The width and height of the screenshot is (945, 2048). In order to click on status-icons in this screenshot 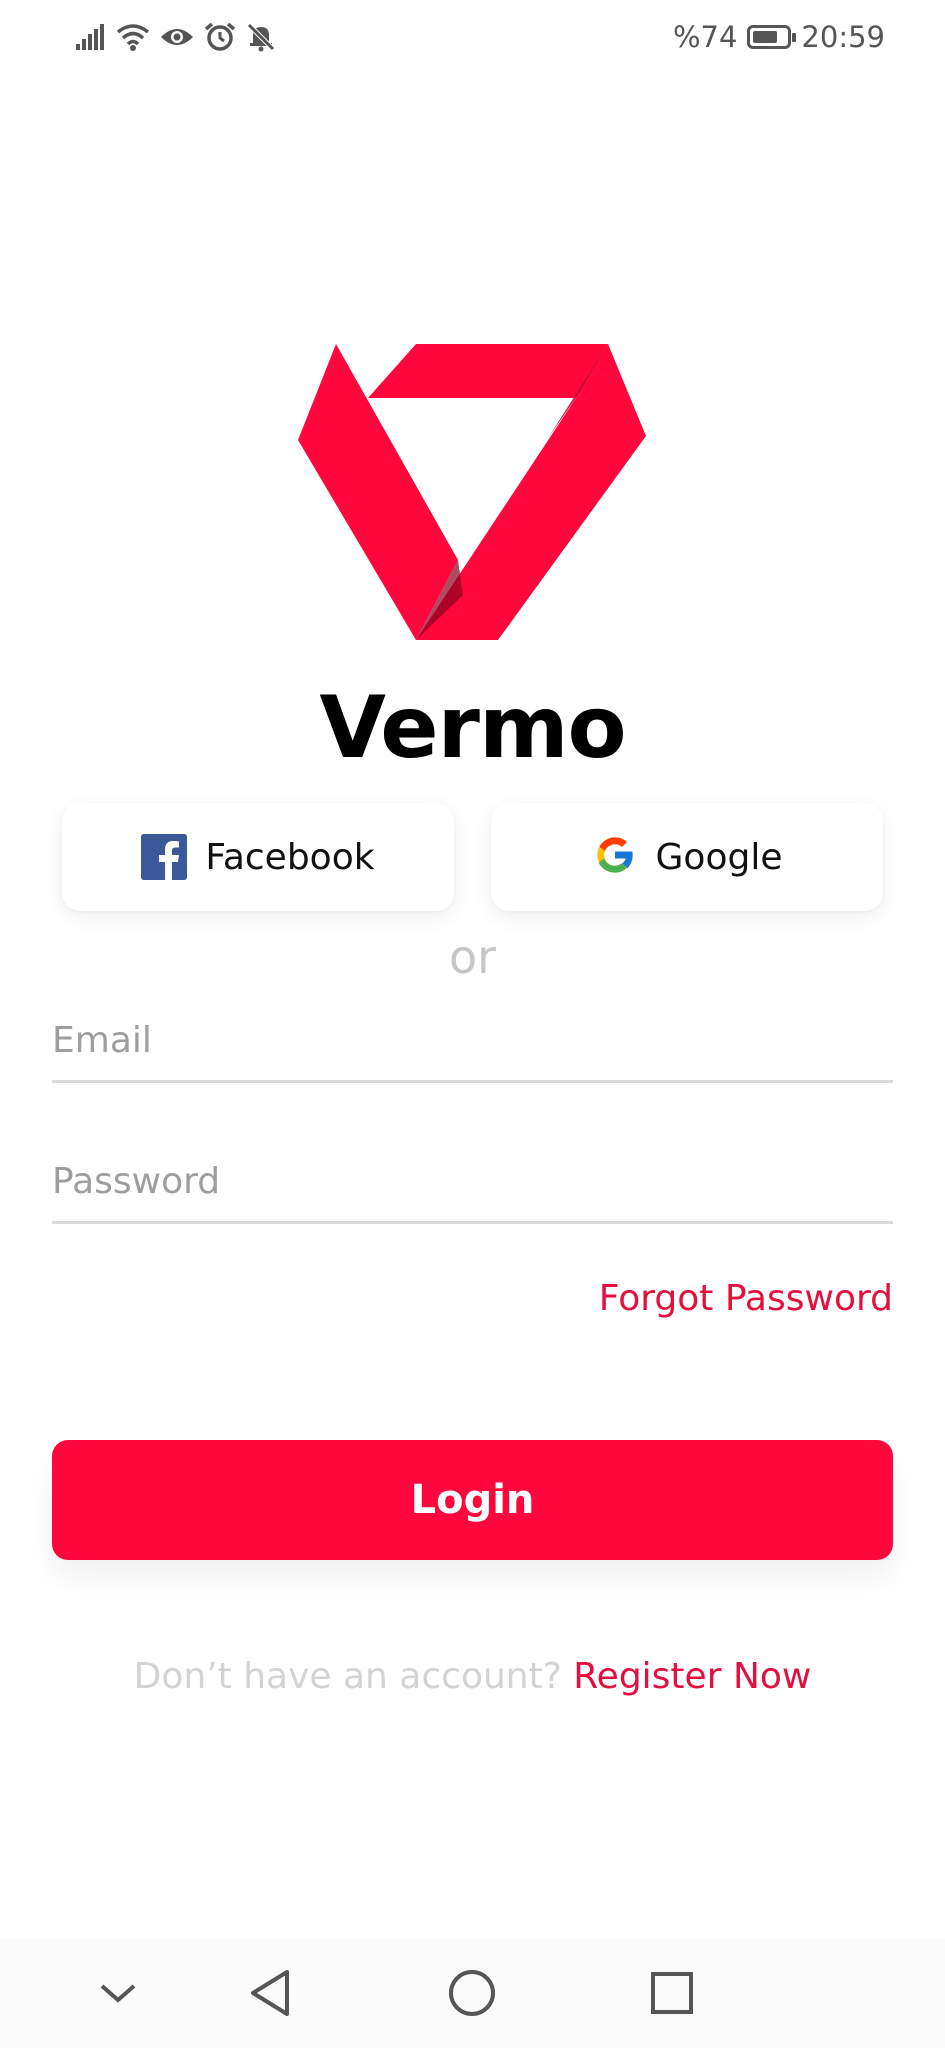, I will do `click(176, 37)`.